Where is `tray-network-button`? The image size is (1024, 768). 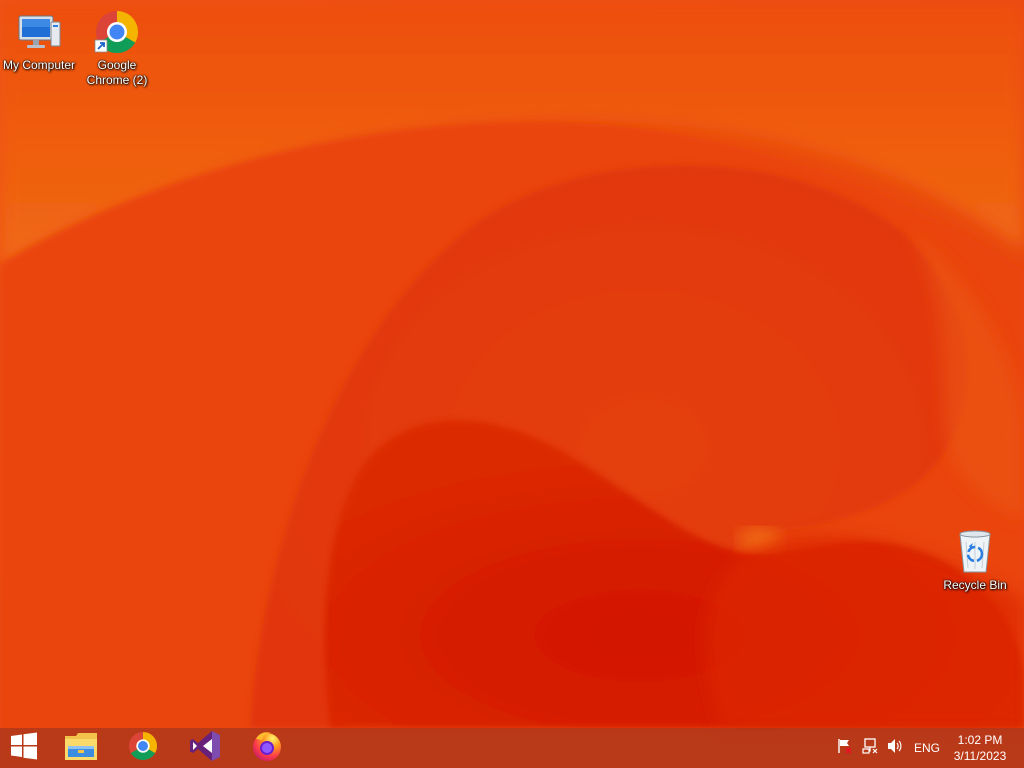 tray-network-button is located at coordinates (870, 748).